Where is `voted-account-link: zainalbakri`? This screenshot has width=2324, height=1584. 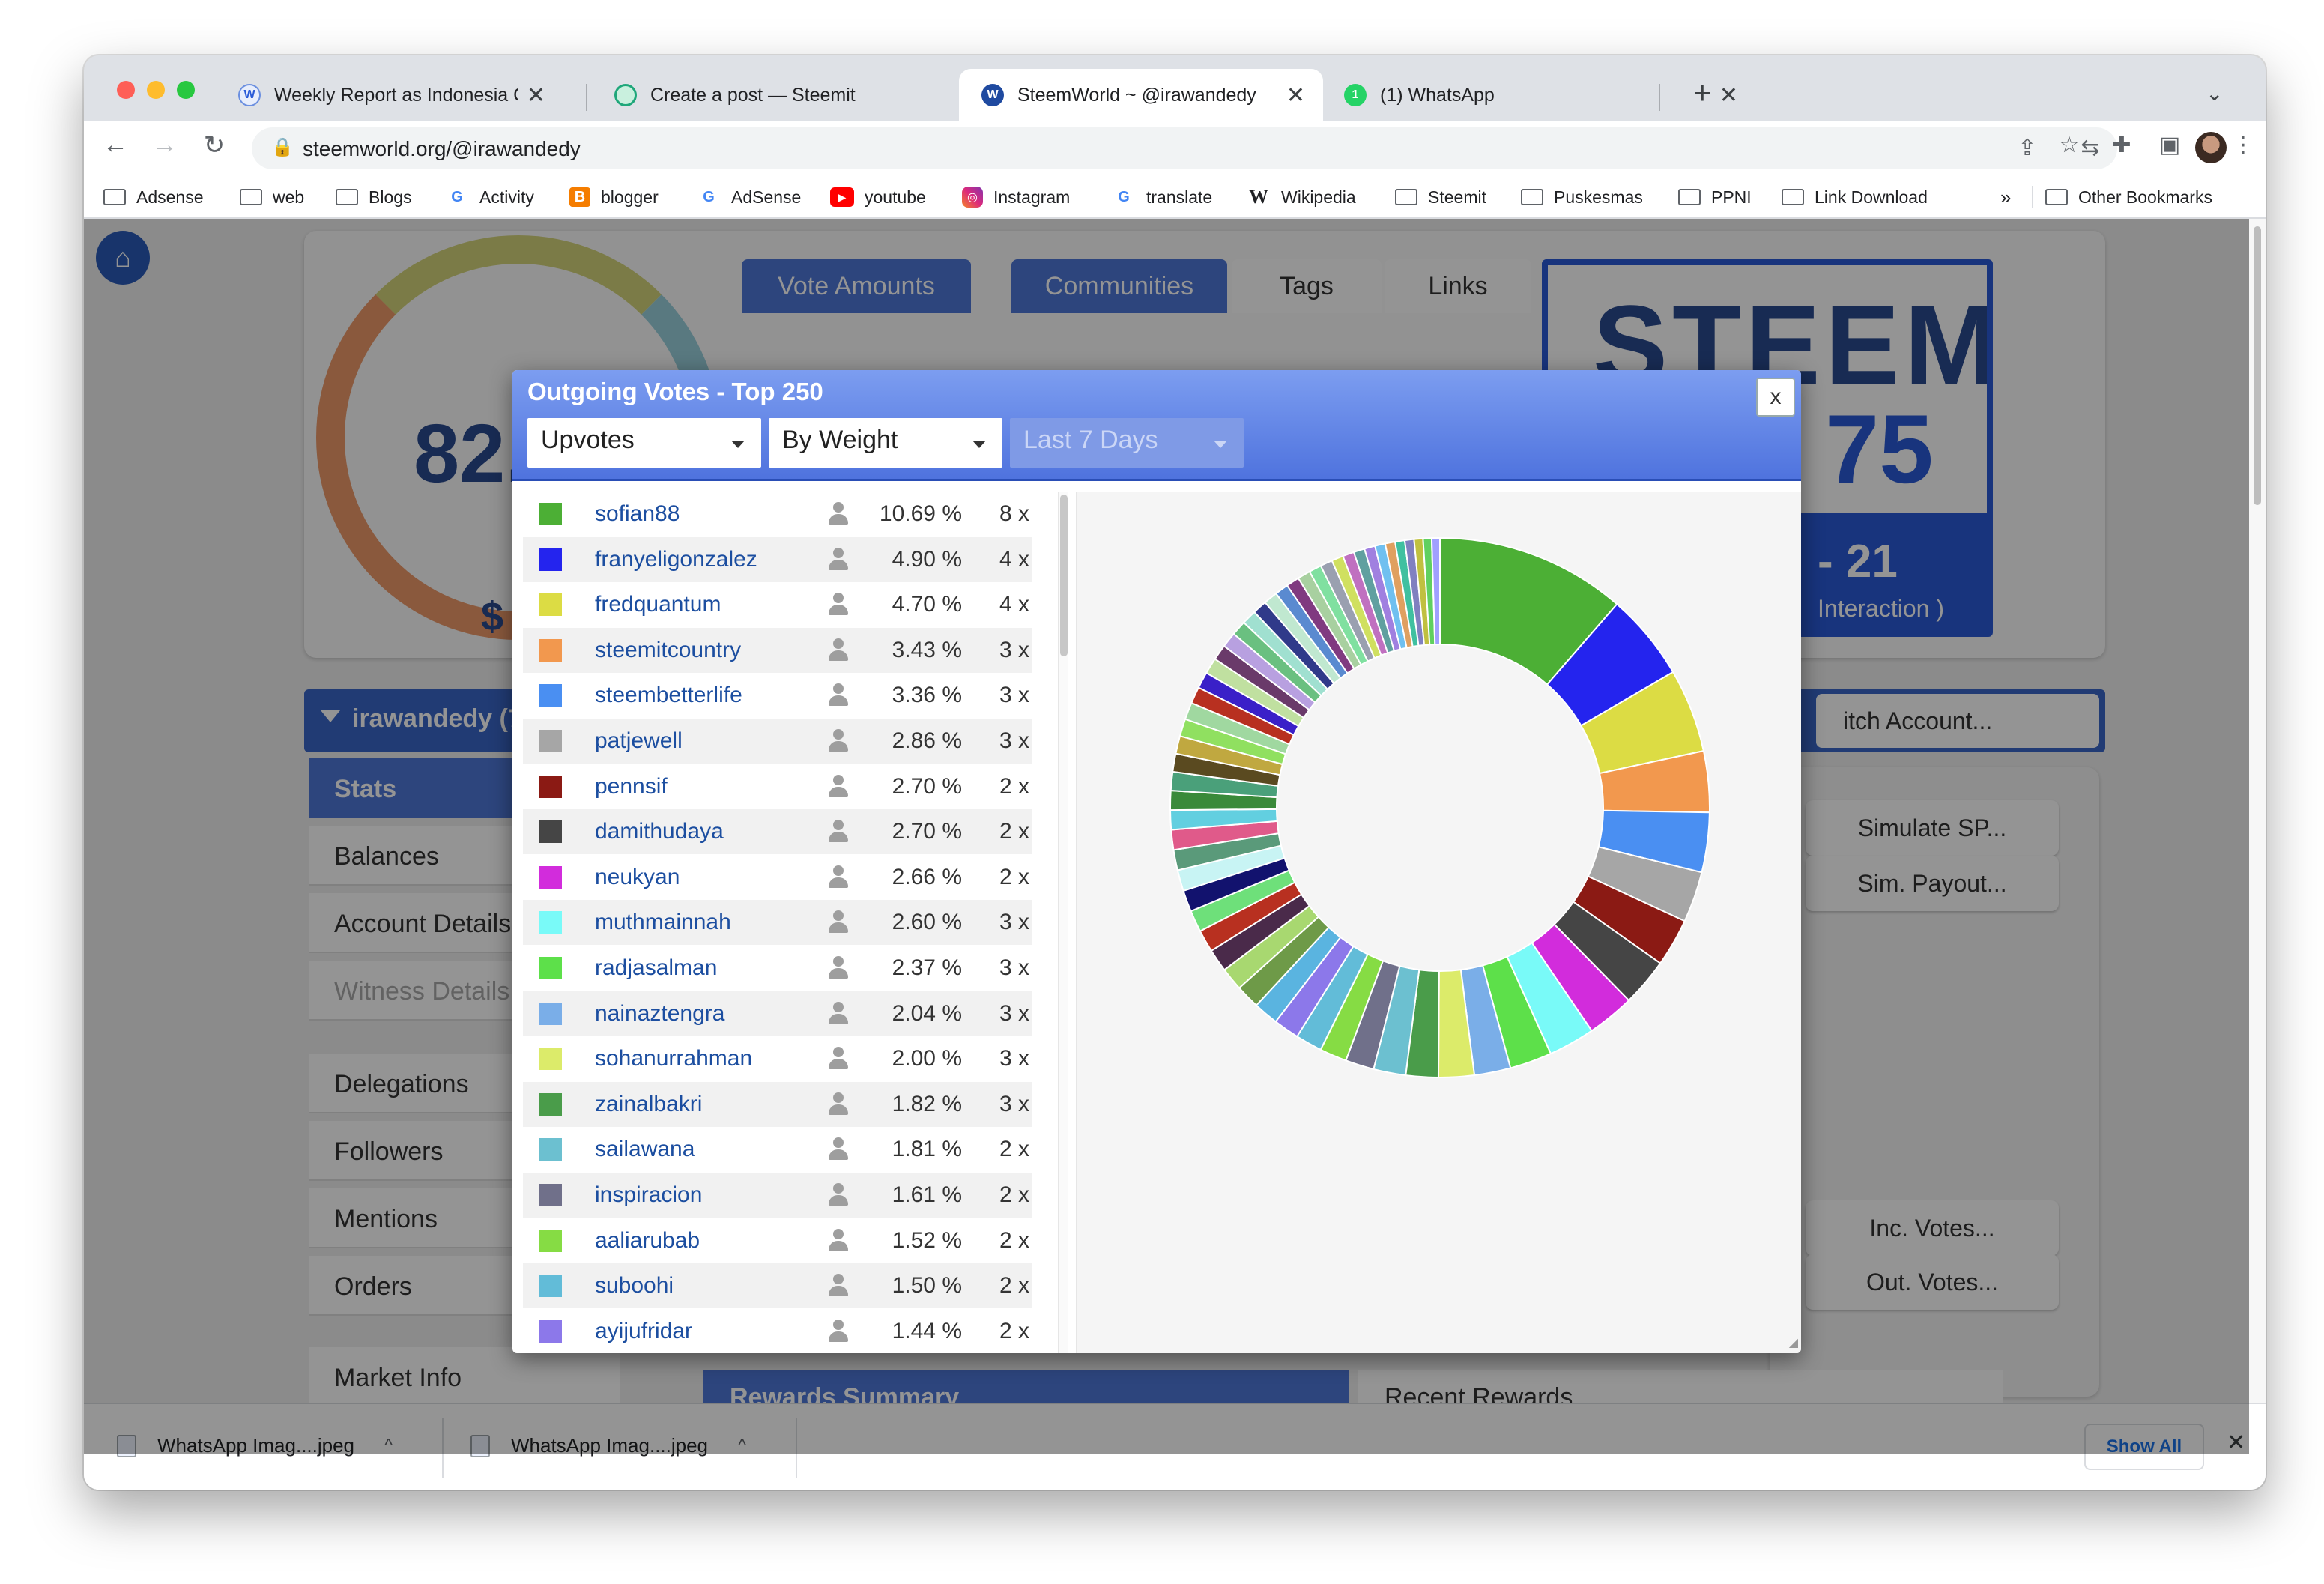 voted-account-link: zainalbakri is located at coordinates (703, 1104).